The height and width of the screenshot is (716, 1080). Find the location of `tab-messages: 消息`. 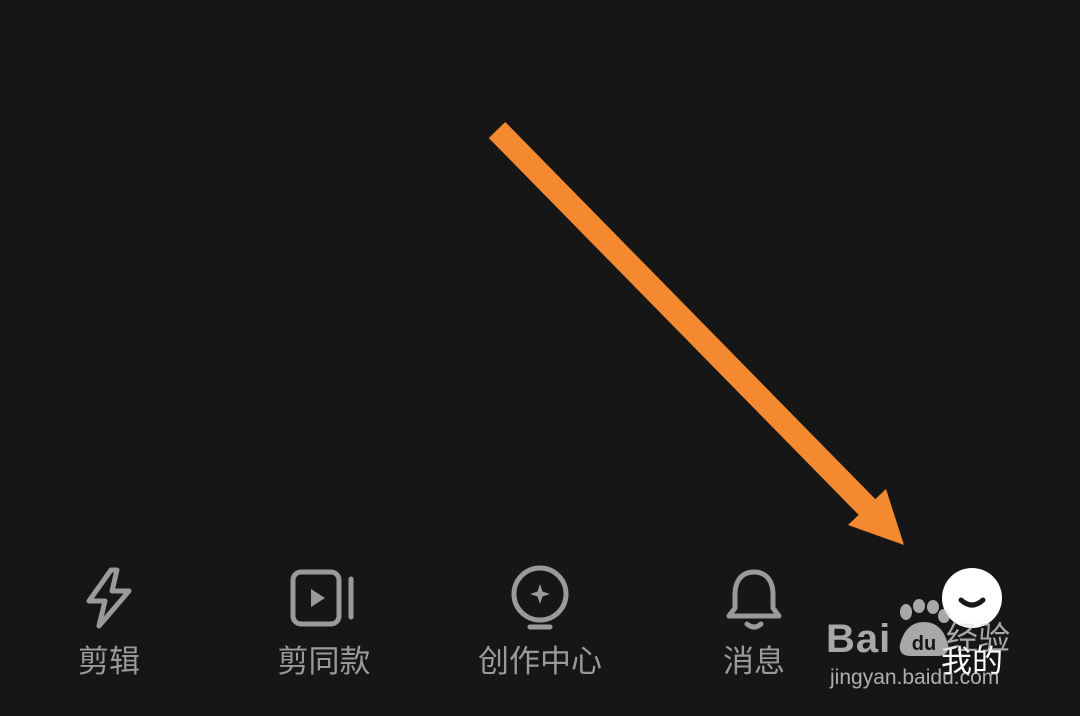

tab-messages: 消息 is located at coordinates (754, 625).